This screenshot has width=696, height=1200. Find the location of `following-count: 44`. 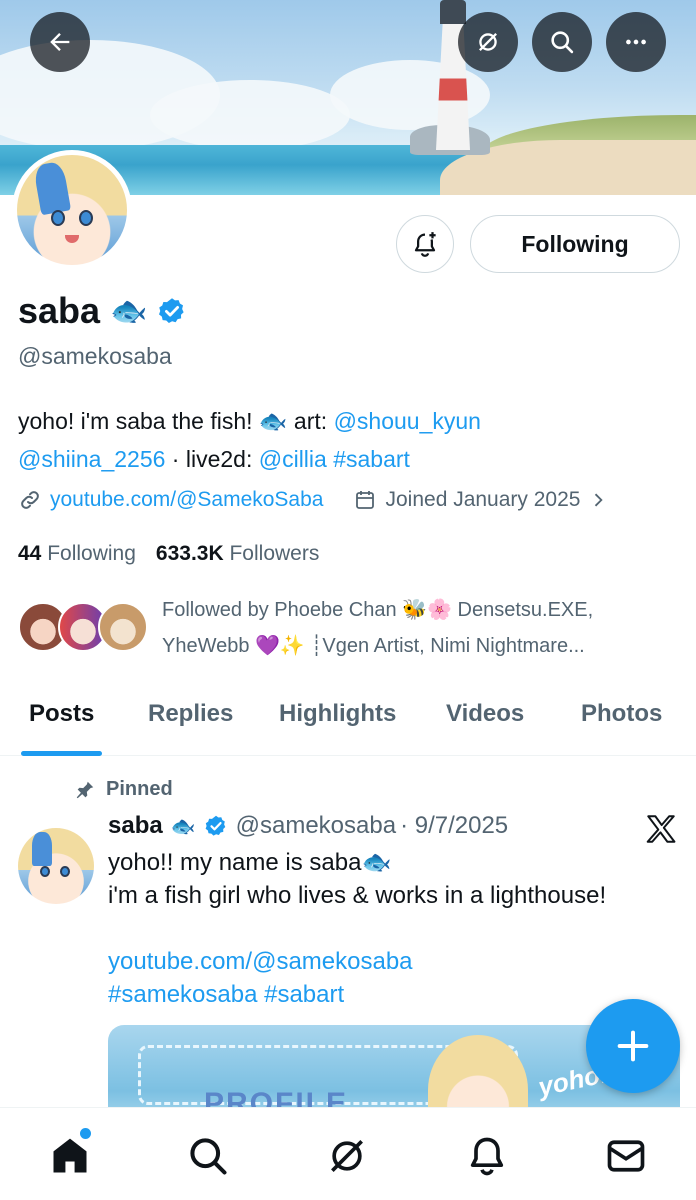

following-count: 44 is located at coordinates (30, 553).